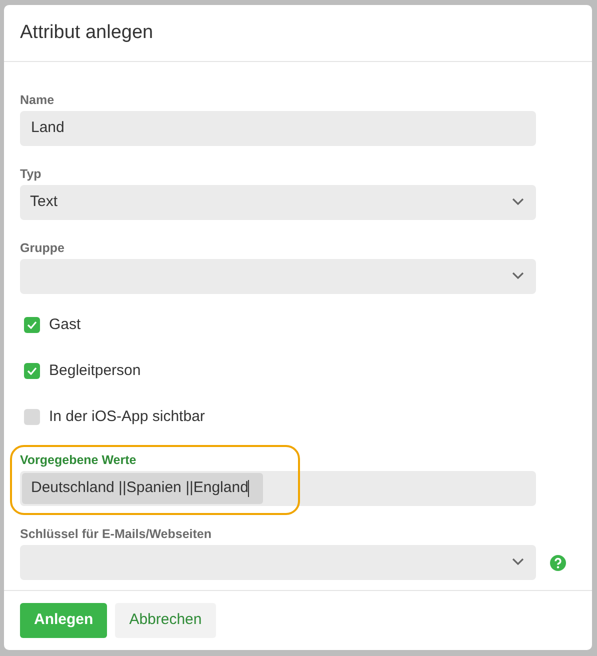 This screenshot has height=656, width=597. What do you see at coordinates (116, 534) in the screenshot?
I see `field-label: Schlüssel für E-Mails/Webseiten` at bounding box center [116, 534].